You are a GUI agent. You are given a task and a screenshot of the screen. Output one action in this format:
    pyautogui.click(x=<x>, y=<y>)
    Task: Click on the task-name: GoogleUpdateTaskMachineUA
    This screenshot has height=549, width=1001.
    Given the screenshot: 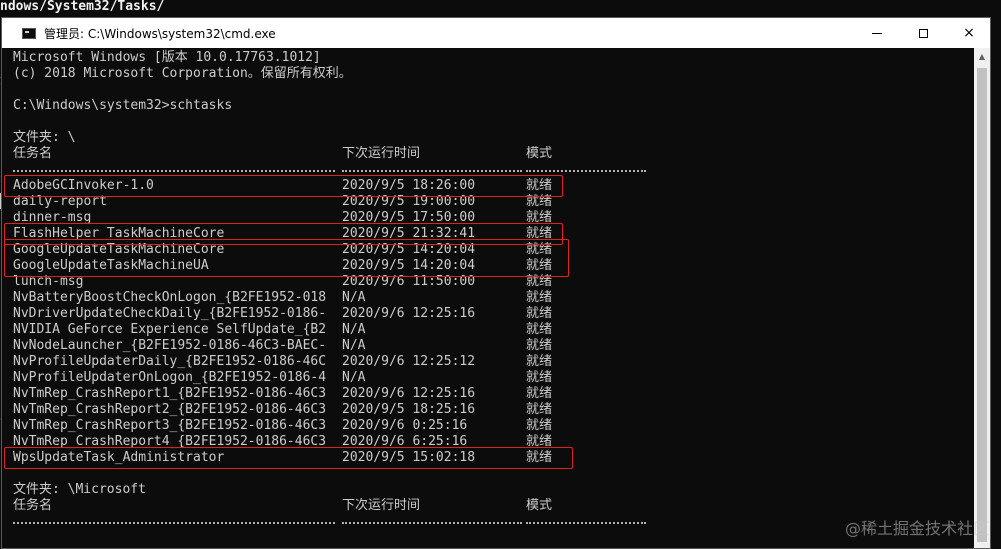 What is the action you would take?
    pyautogui.click(x=111, y=265)
    